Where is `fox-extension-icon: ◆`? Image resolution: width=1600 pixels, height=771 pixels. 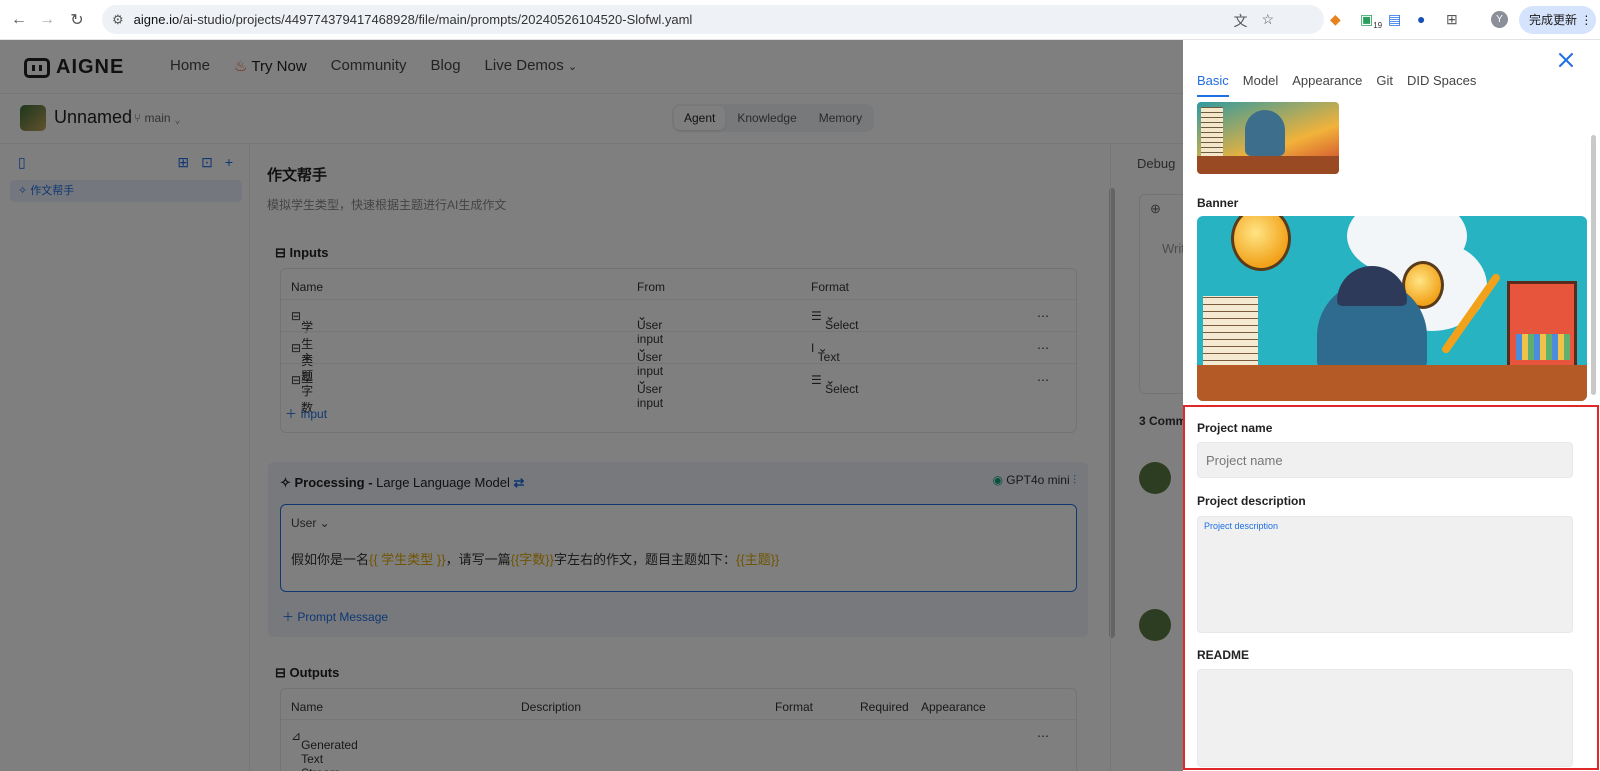 fox-extension-icon: ◆ is located at coordinates (1335, 19).